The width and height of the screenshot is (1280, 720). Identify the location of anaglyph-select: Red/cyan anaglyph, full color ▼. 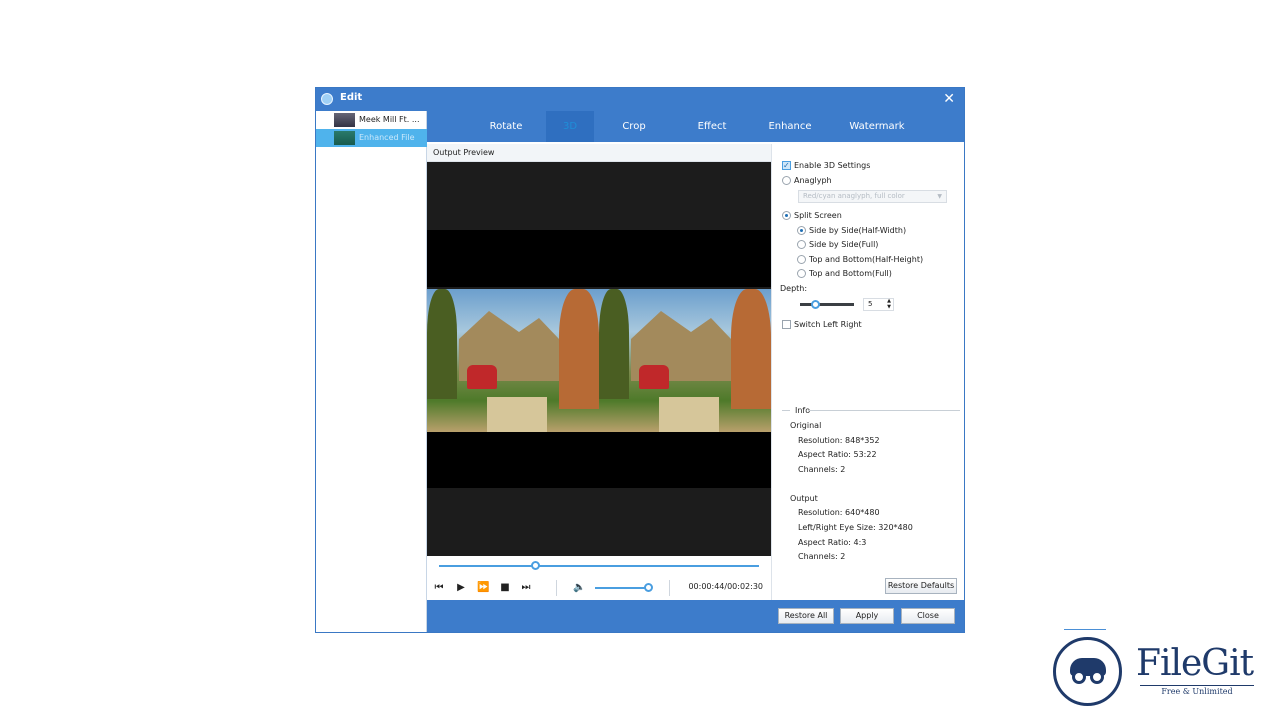
(872, 196).